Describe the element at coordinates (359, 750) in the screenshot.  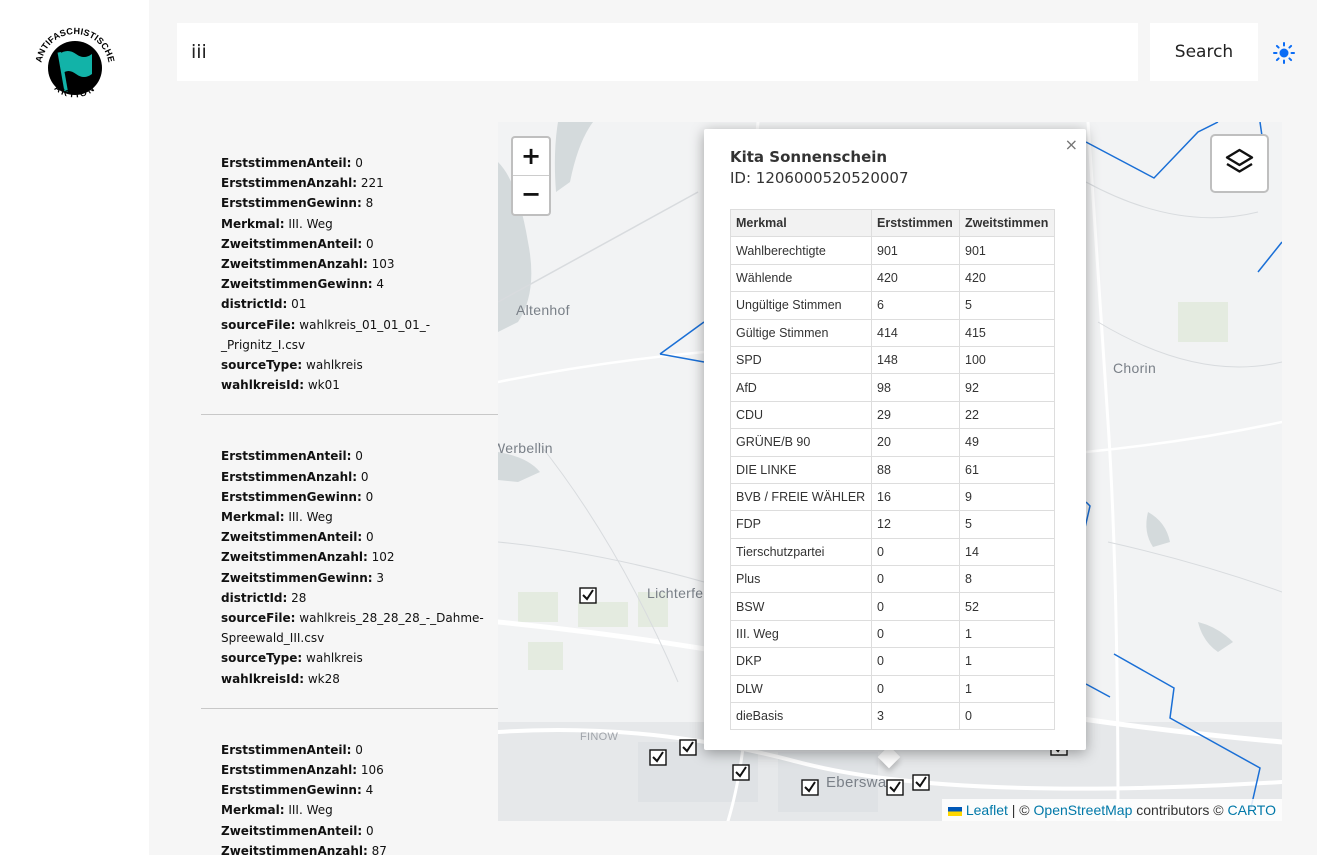
I see `result-field: ErststimmenAnteil: 0` at that location.